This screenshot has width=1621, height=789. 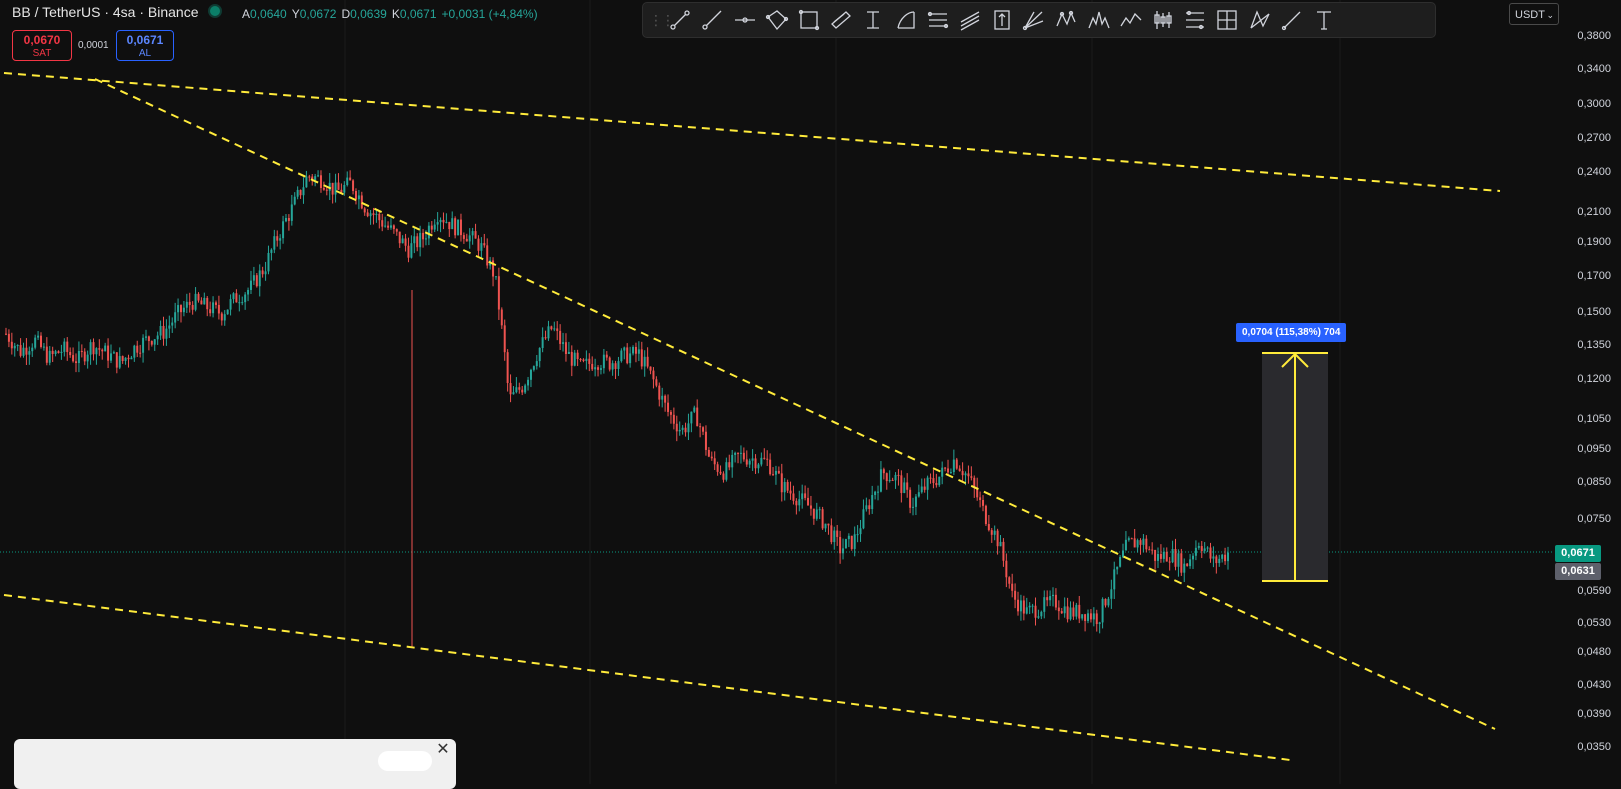 I want to click on pitchfork-tool, so click(x=1034, y=20).